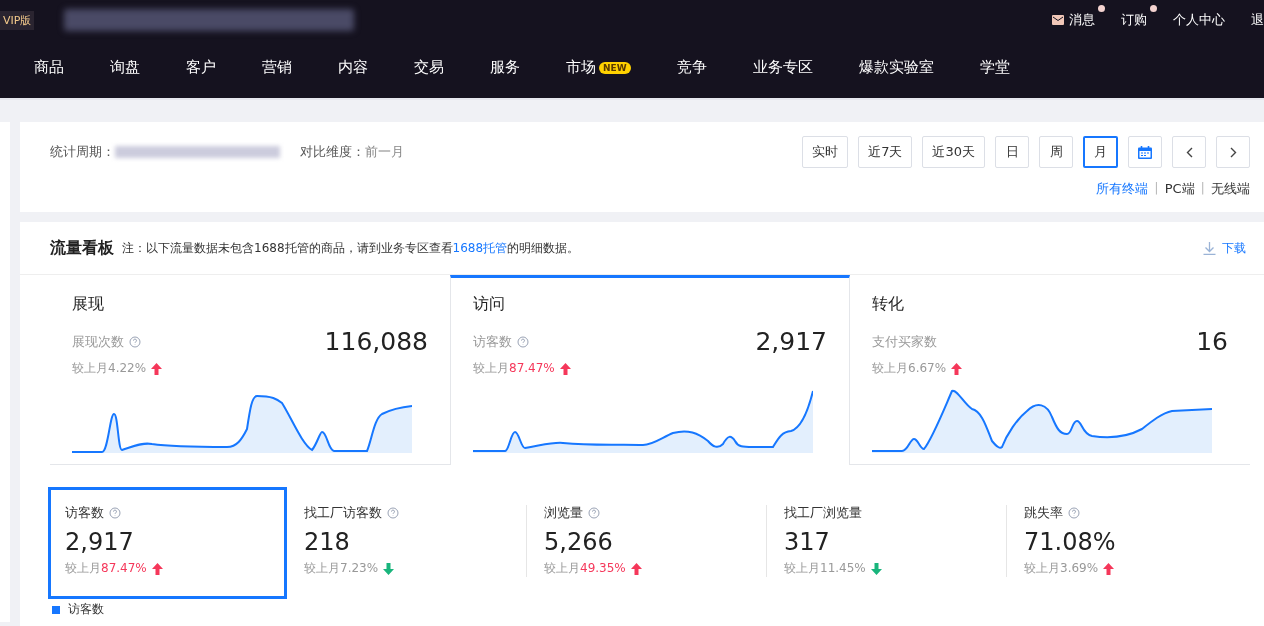  Describe the element at coordinates (109, 368) in the screenshot. I see `change-text: 较上月4.22%` at that location.